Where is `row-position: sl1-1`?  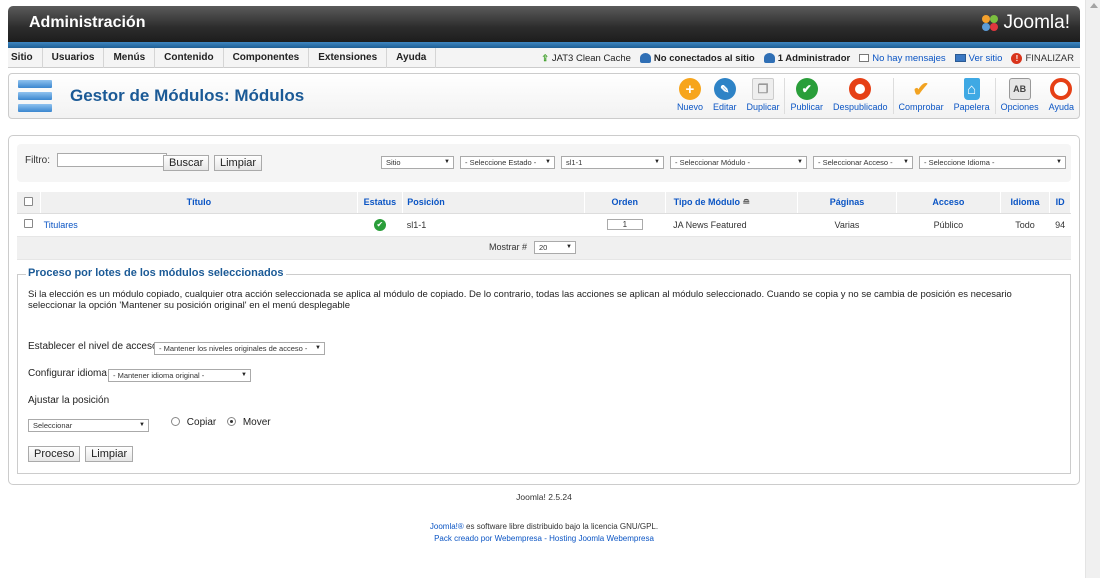
row-position: sl1-1 is located at coordinates (493, 225).